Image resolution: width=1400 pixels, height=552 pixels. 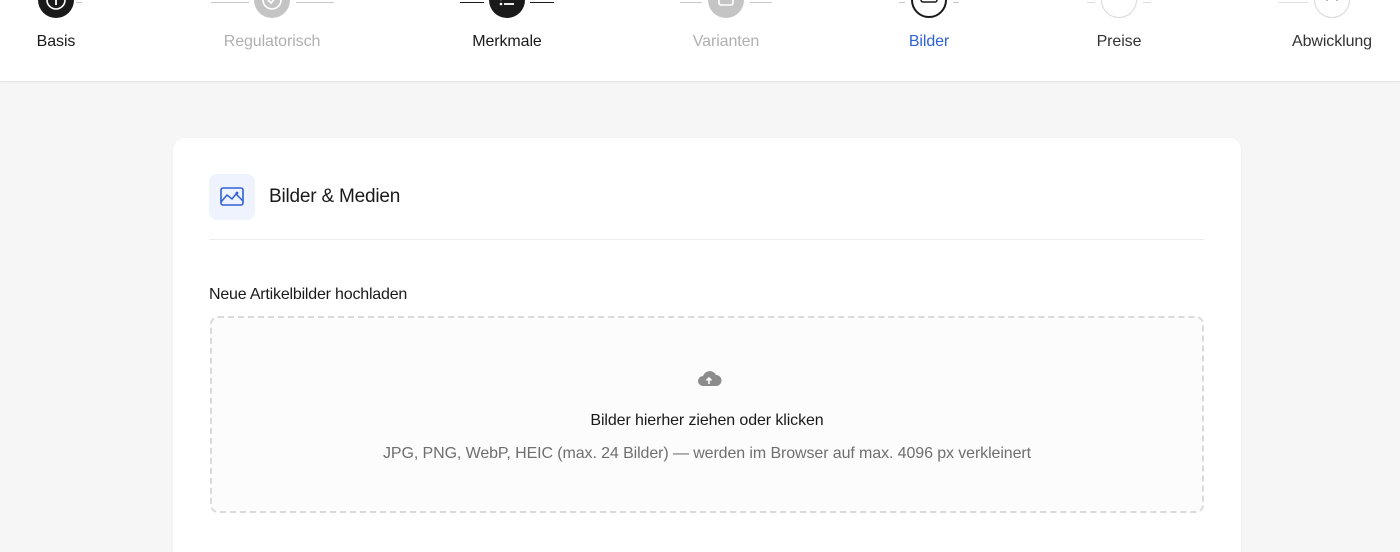 I want to click on card-header: Bilder & Medien, so click(x=706, y=207).